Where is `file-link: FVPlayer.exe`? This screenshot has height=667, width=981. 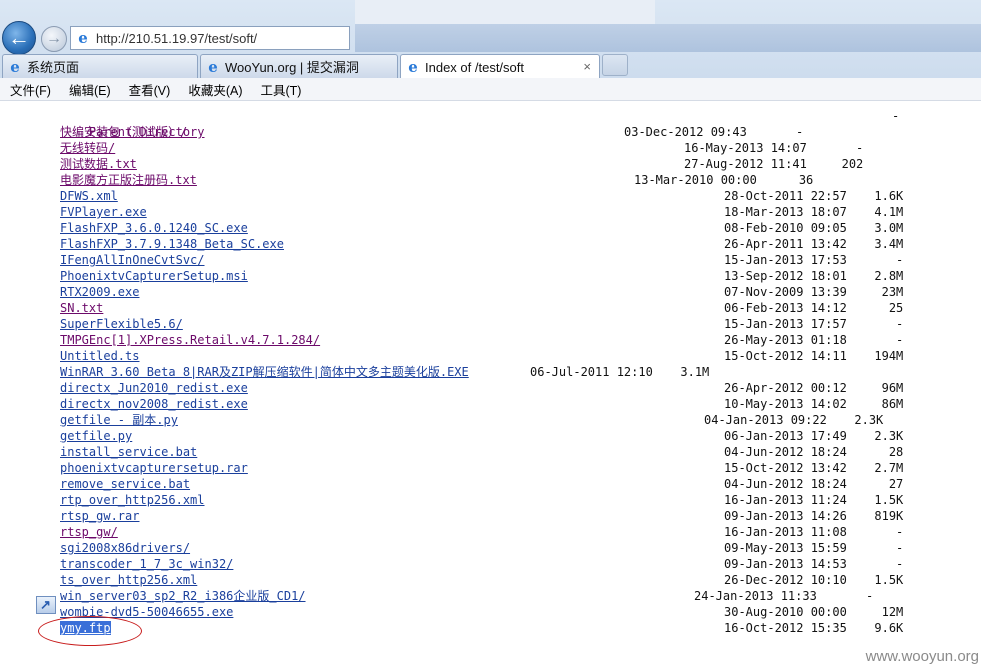
file-link: FVPlayer.exe is located at coordinates (103, 212).